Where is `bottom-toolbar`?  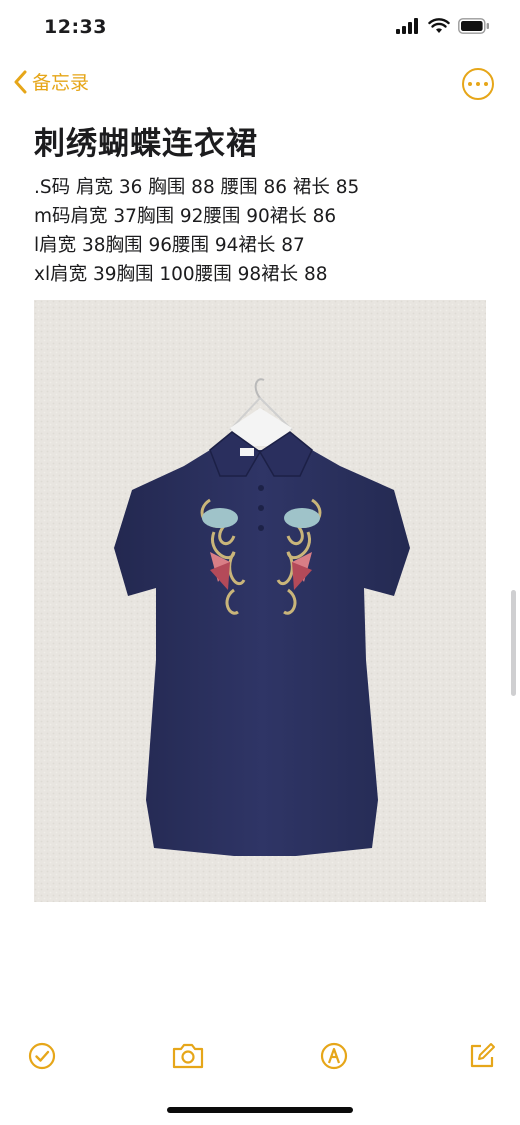
bottom-toolbar is located at coordinates (260, 1055).